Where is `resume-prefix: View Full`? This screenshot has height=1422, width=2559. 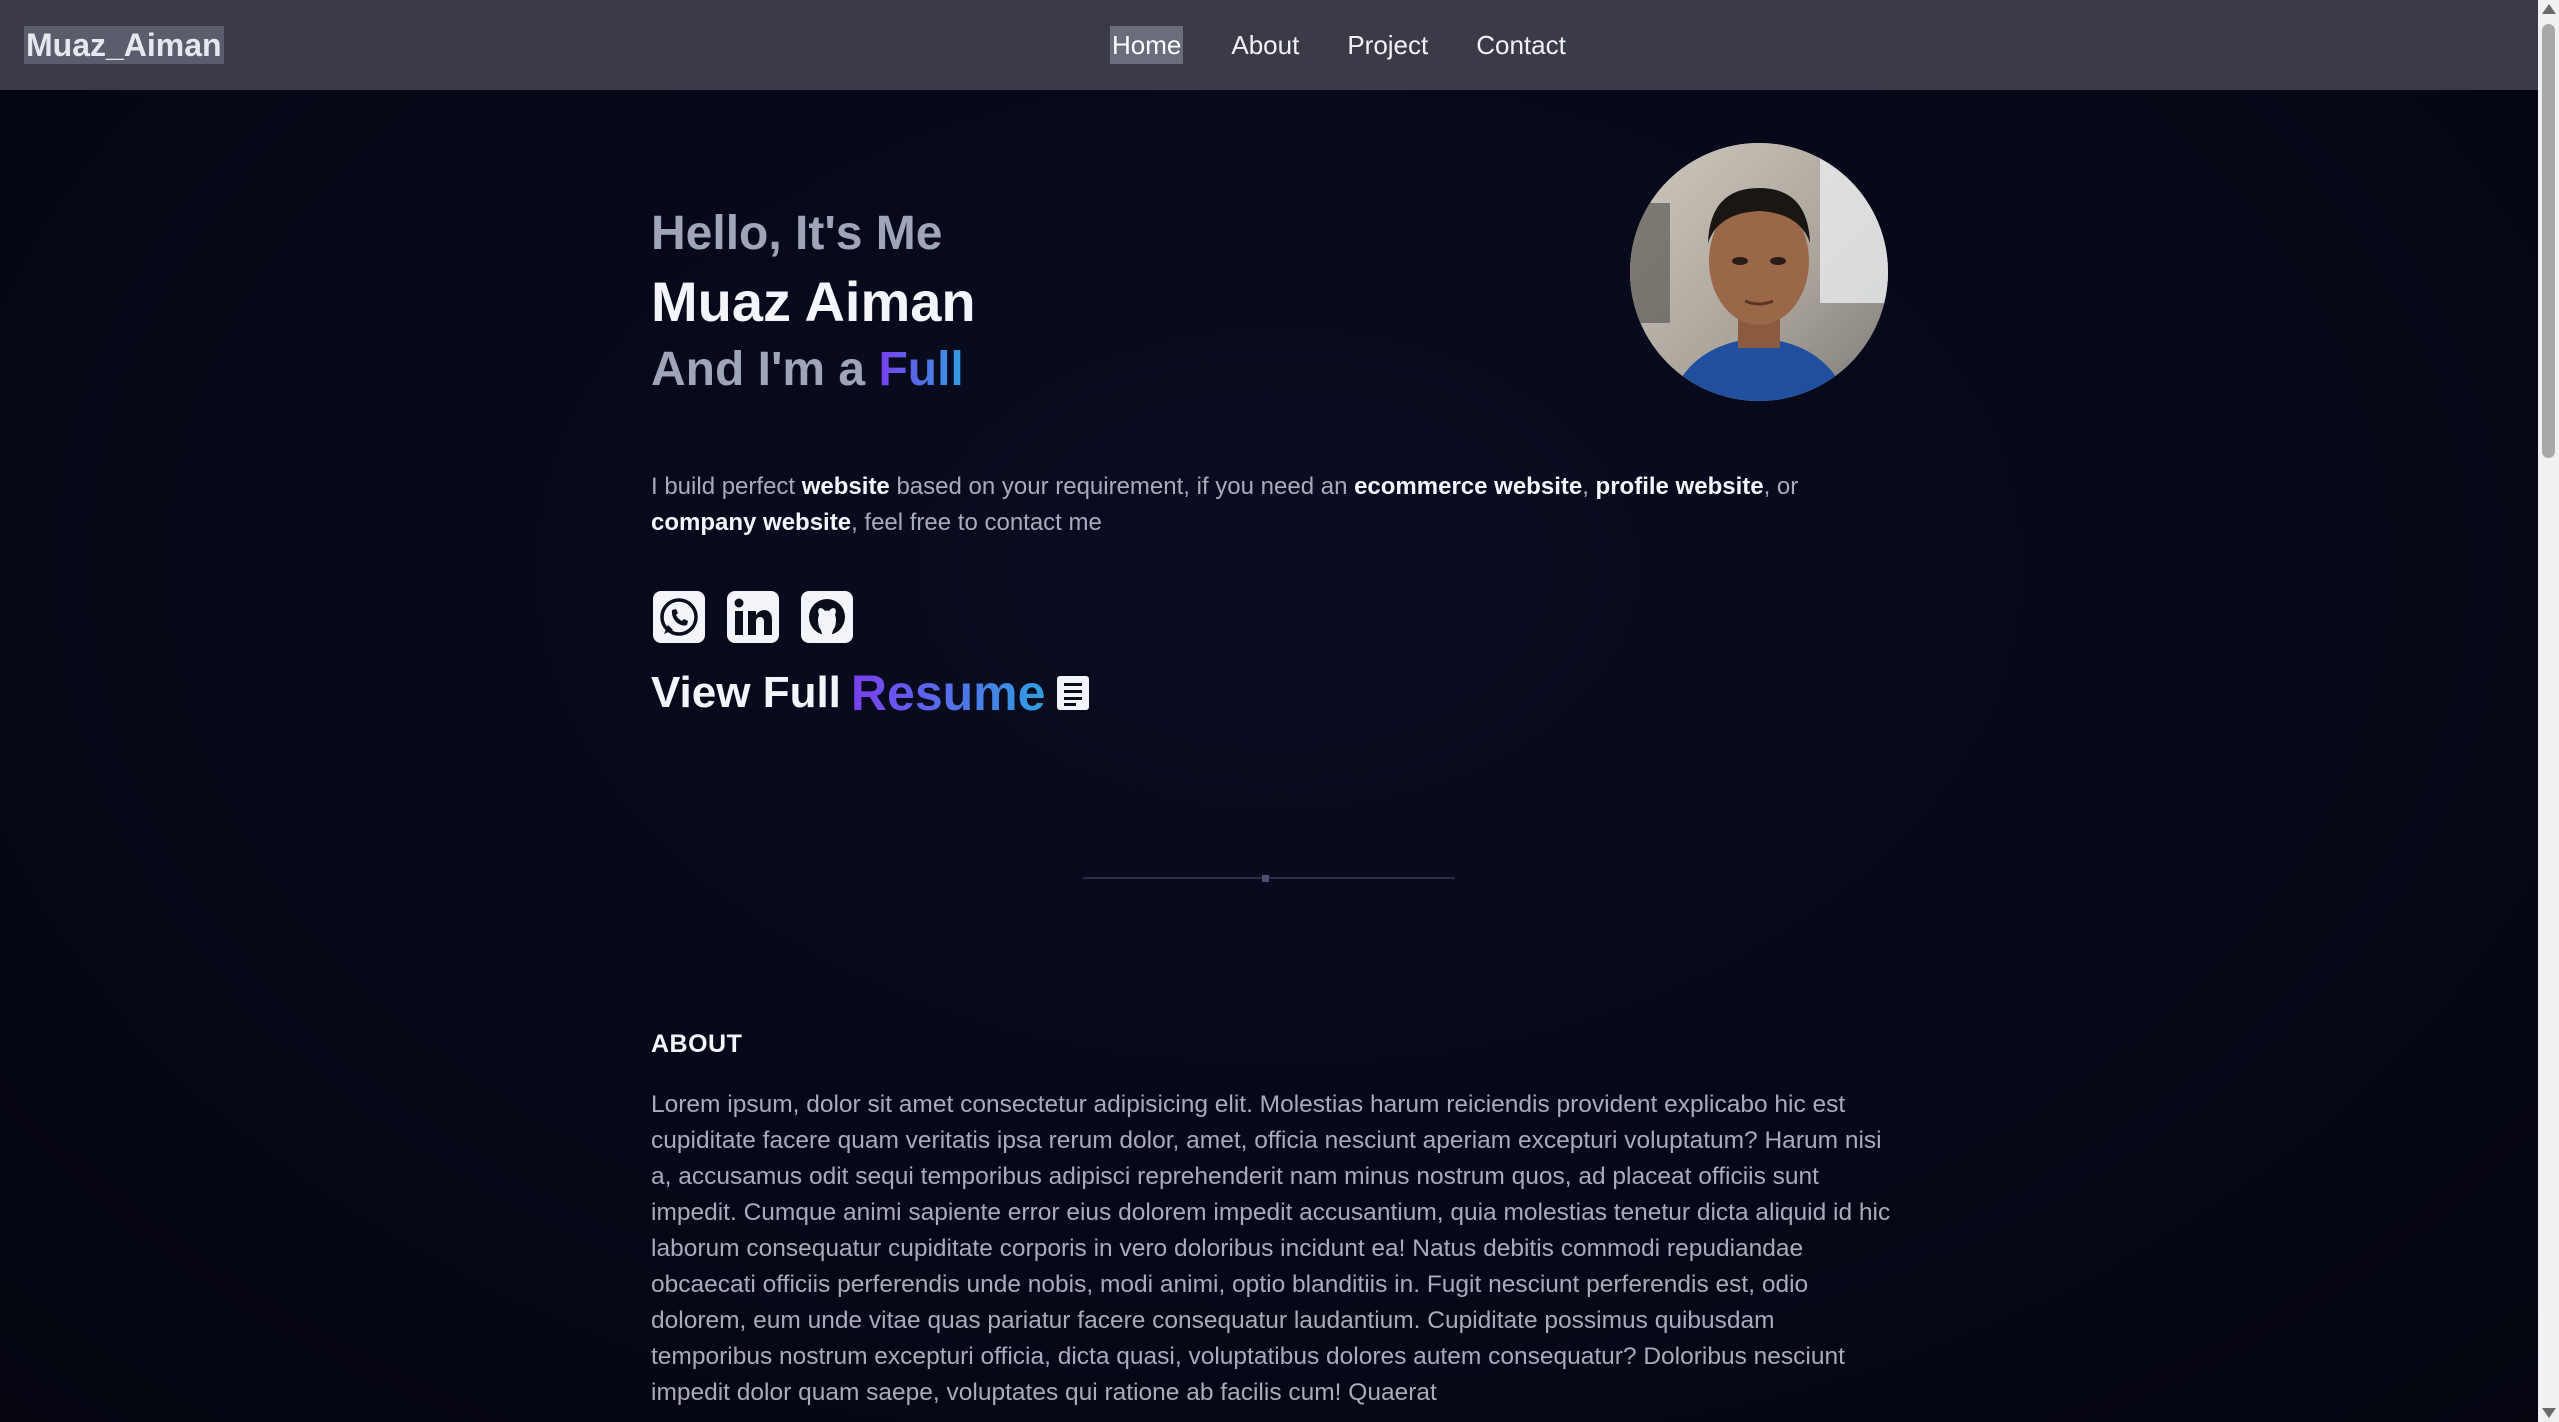 resume-prefix: View Full is located at coordinates (746, 692).